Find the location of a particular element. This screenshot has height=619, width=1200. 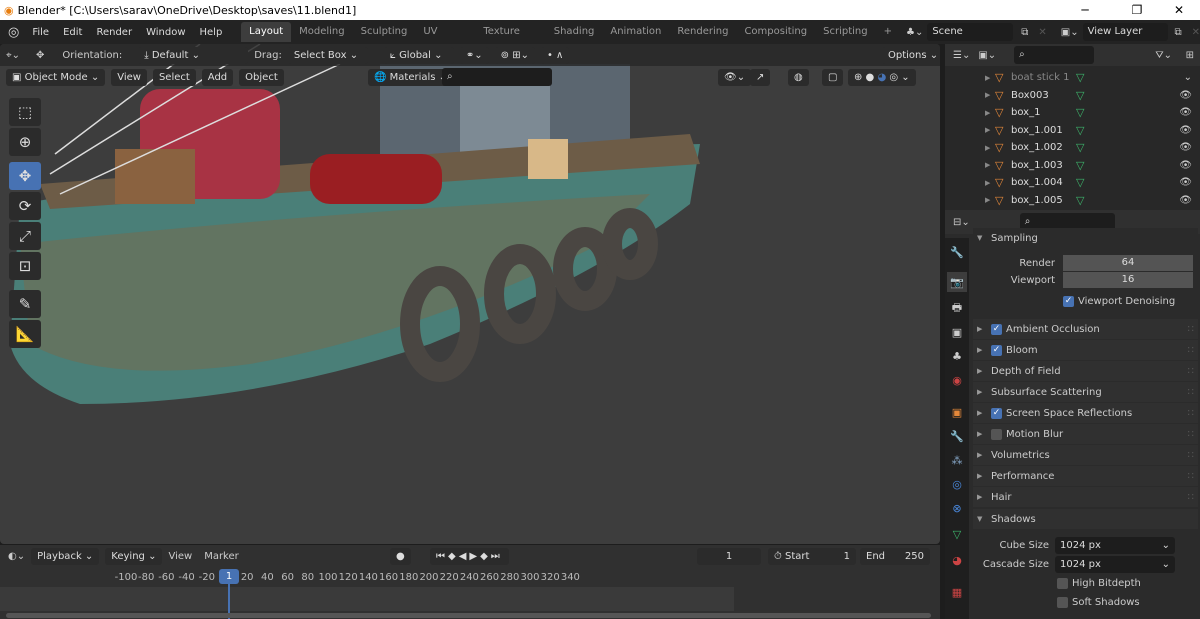

panel-depth-of-field: ▶ Depth of Field ∷ is located at coordinates (1085, 371).